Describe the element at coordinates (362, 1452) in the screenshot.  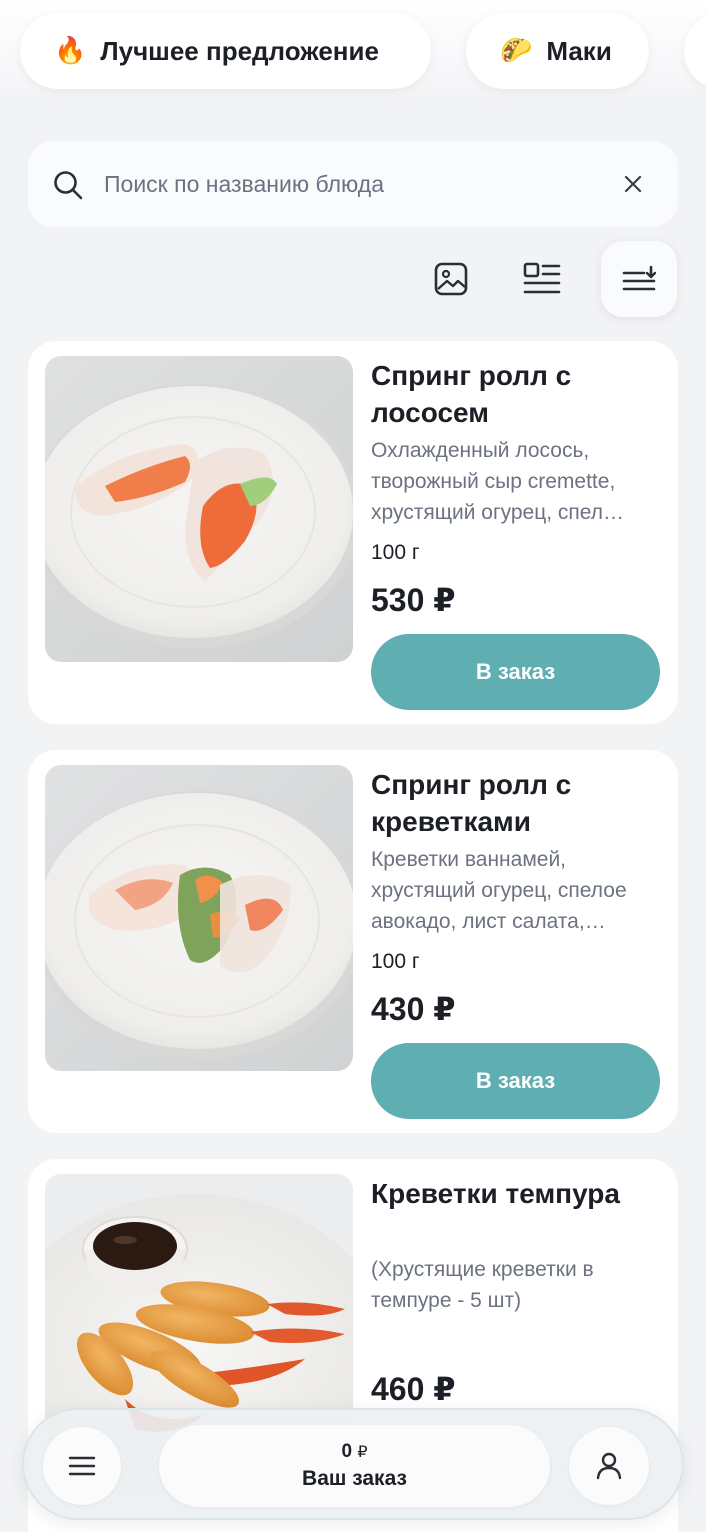
I see `currency-symbol: ₽` at that location.